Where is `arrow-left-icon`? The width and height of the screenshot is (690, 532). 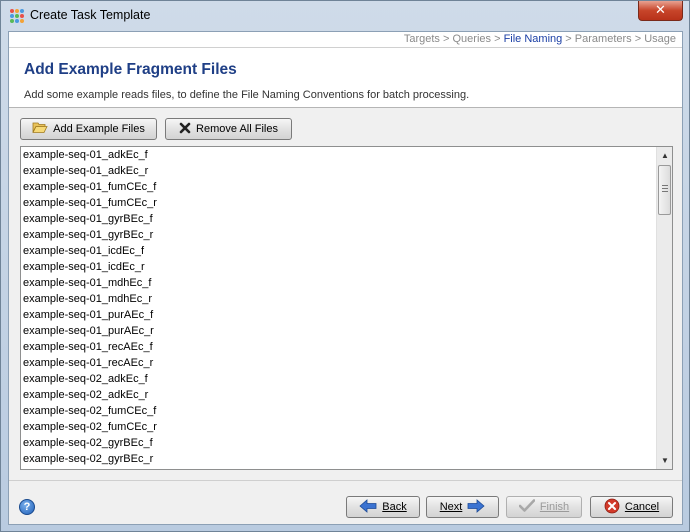 arrow-left-icon is located at coordinates (368, 507).